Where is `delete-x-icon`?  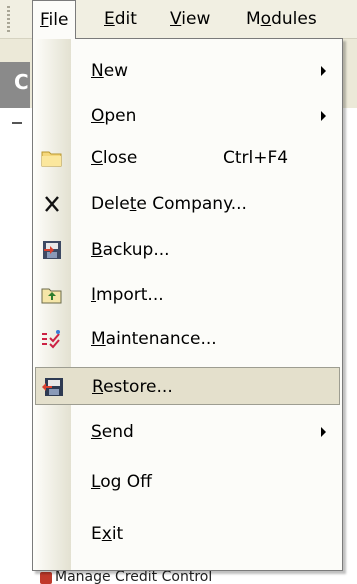 delete-x-icon is located at coordinates (52, 204).